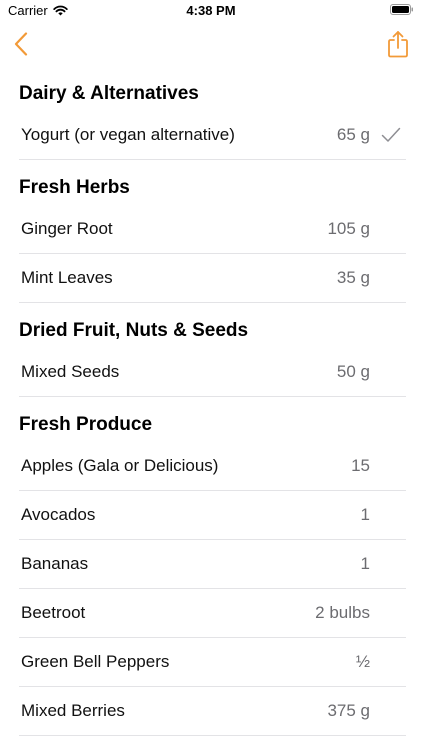 This screenshot has width=422, height=750. What do you see at coordinates (342, 612) in the screenshot?
I see `item-quantity: 2 bulbs` at bounding box center [342, 612].